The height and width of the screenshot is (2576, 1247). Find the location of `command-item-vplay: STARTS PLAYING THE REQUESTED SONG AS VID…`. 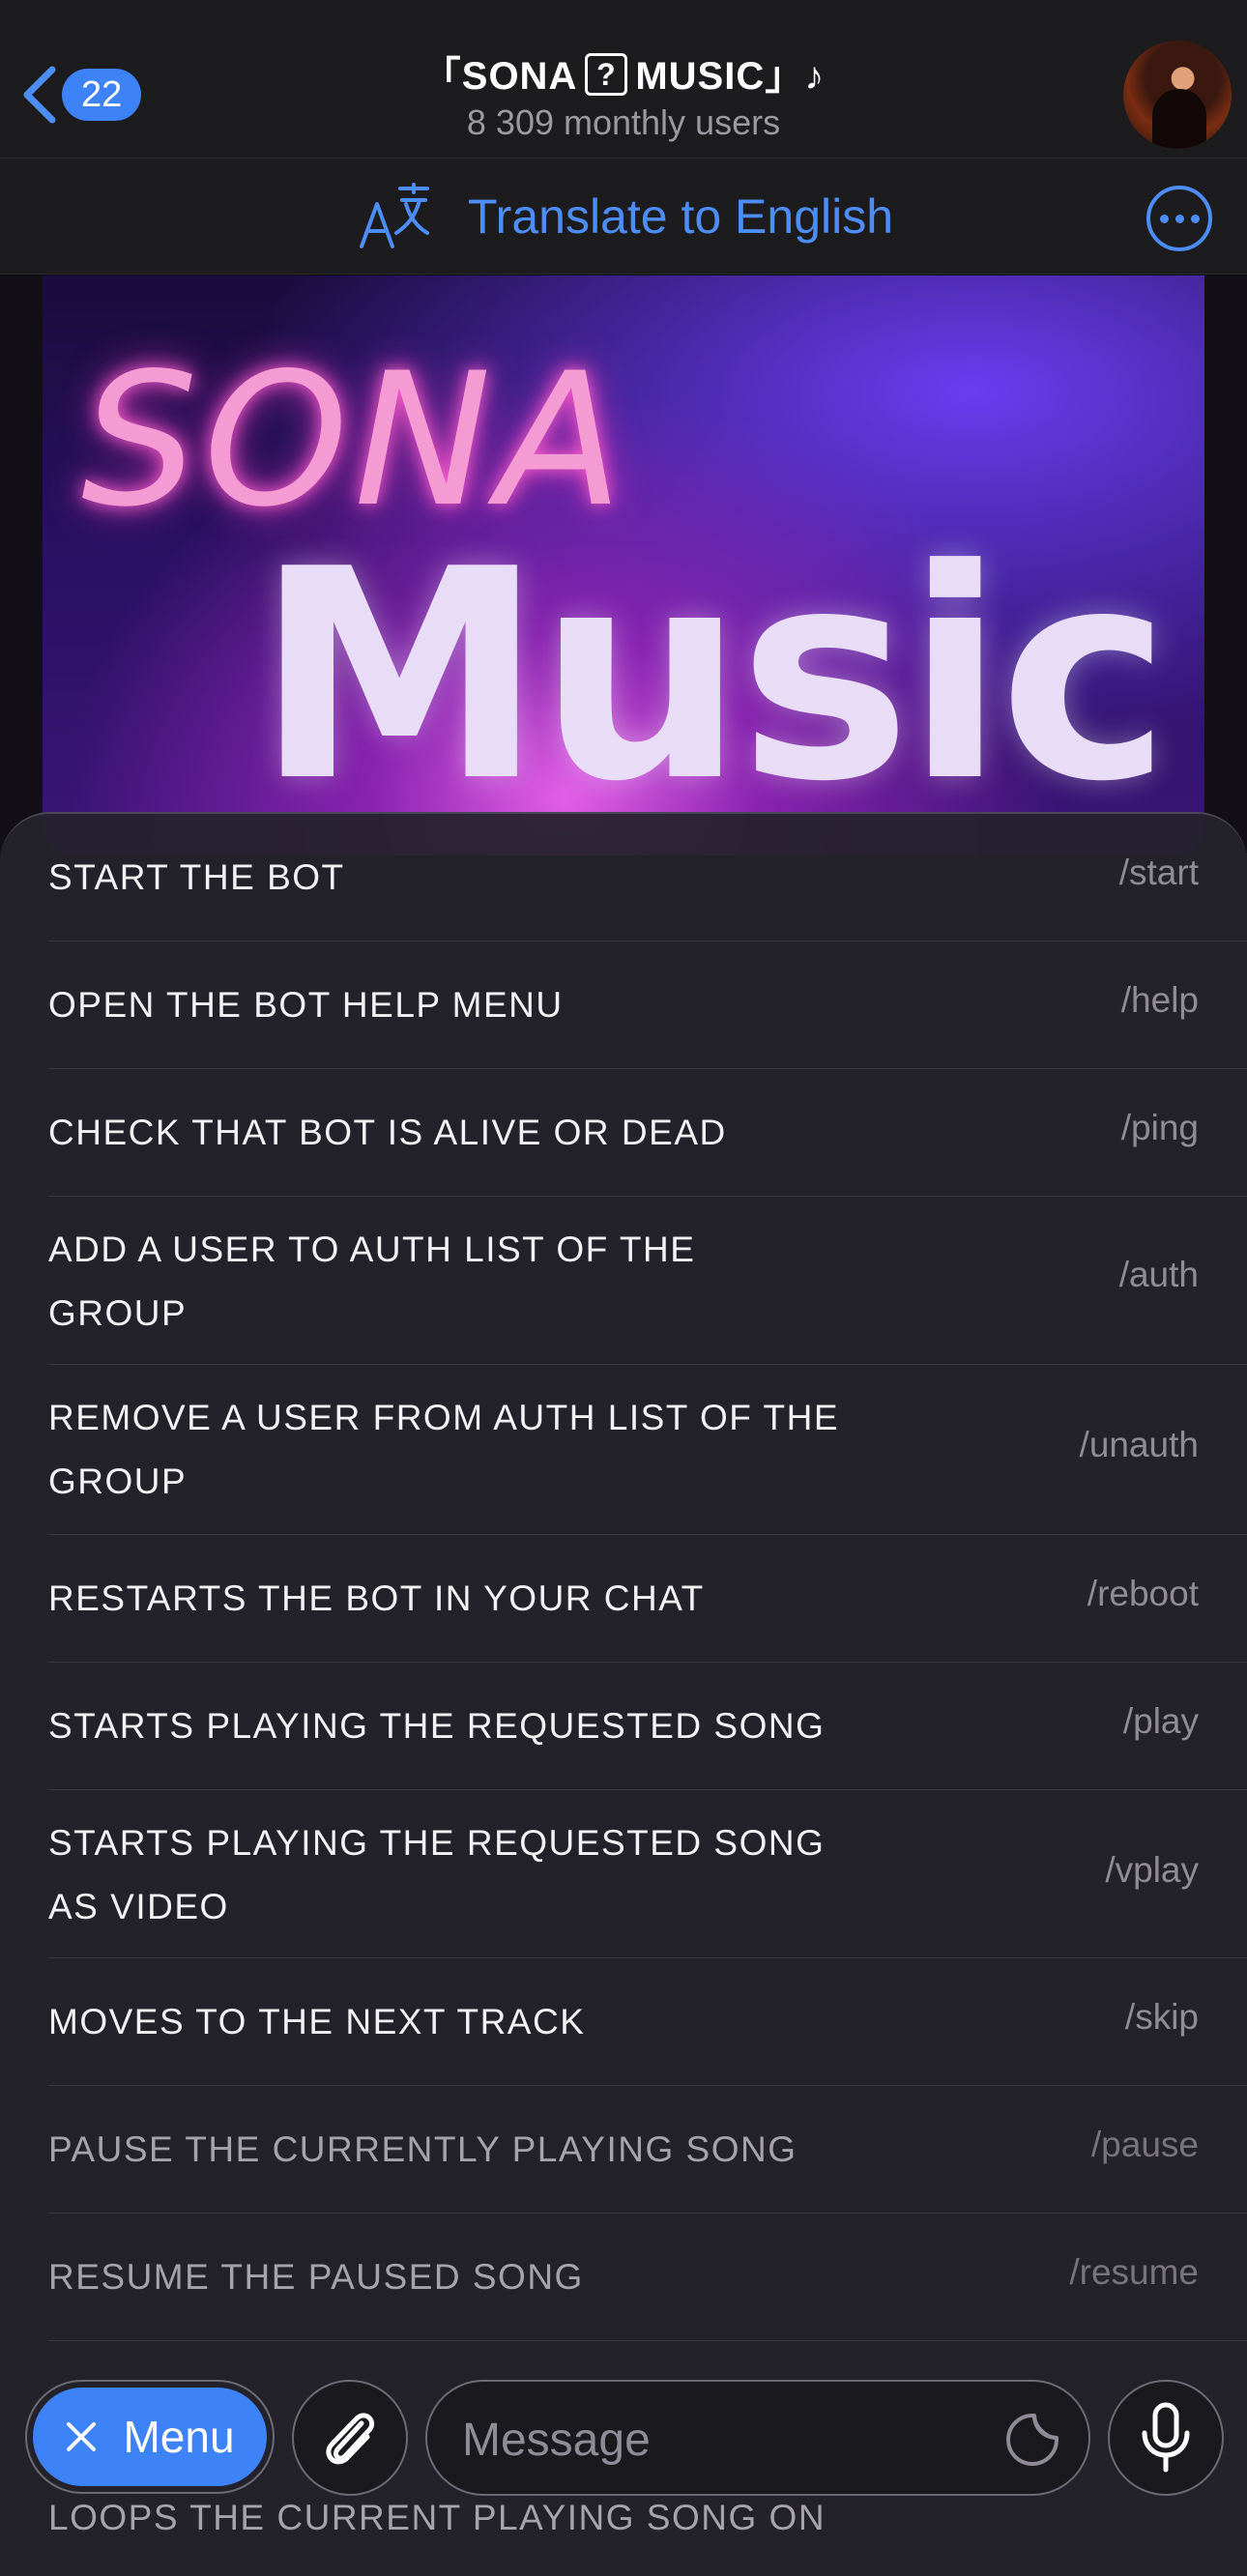

command-item-vplay: STARTS PLAYING THE REQUESTED SONG AS VID… is located at coordinates (648, 1874).